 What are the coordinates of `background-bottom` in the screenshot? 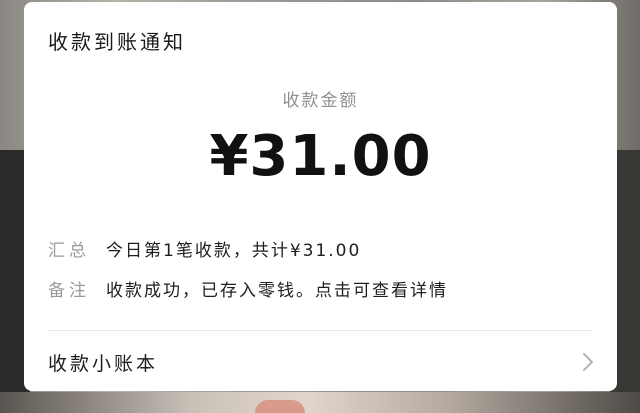 It's located at (320, 402).